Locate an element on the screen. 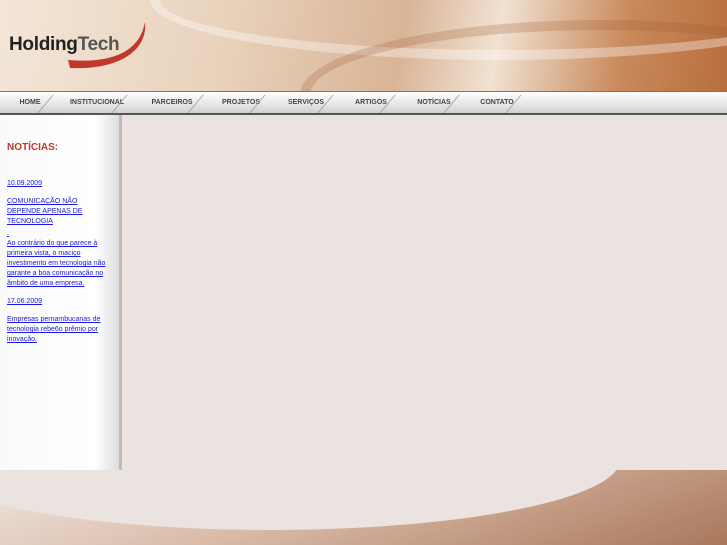  nav-artigos: ARTIGOS is located at coordinates (371, 102).